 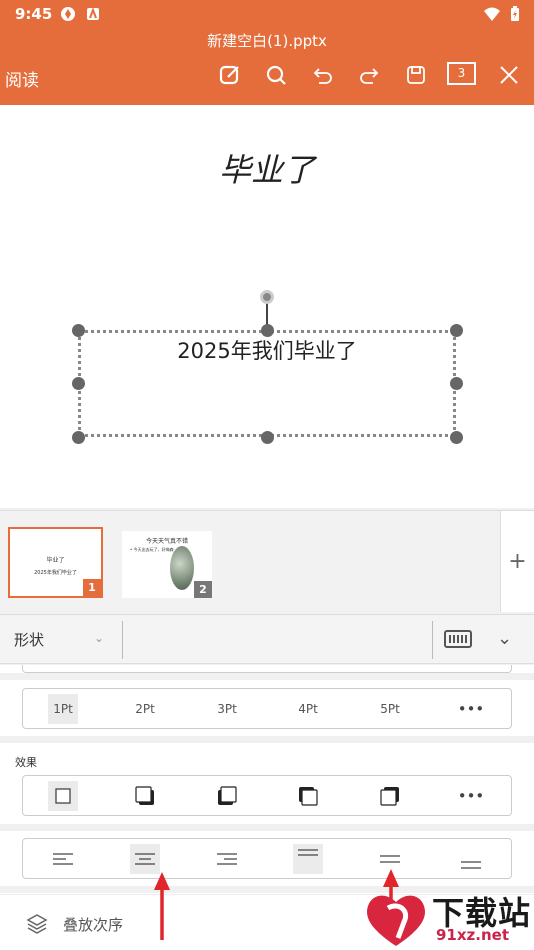 What do you see at coordinates (145, 709) in the screenshot?
I see `line-width-option: 2Pt` at bounding box center [145, 709].